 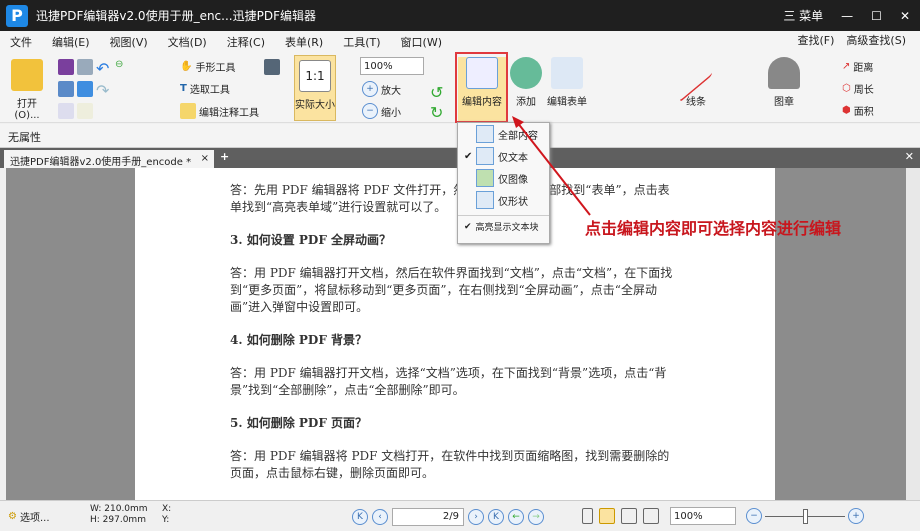 What do you see at coordinates (188, 111) in the screenshot?
I see `annot-icon` at bounding box center [188, 111].